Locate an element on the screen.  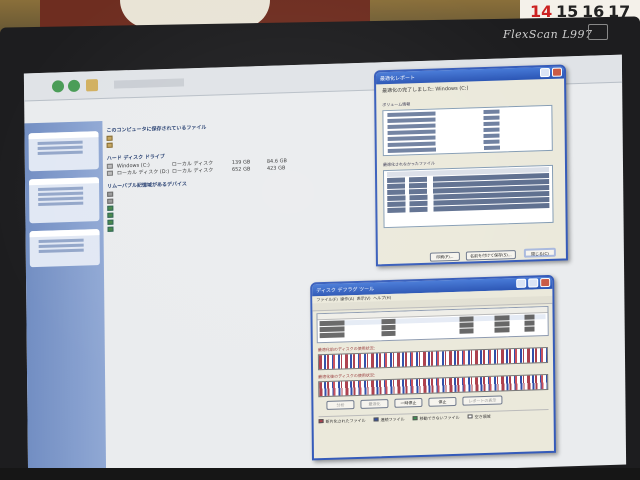
legend-item: 移動できないファイル is located at coordinates (436, 417).